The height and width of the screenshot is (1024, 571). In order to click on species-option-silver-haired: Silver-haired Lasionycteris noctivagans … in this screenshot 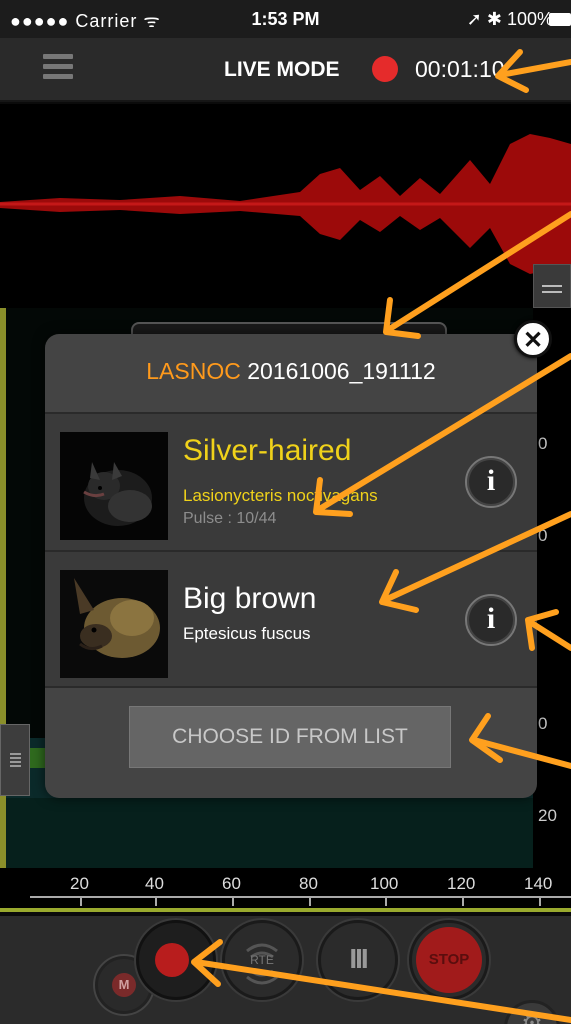, I will do `click(291, 481)`.